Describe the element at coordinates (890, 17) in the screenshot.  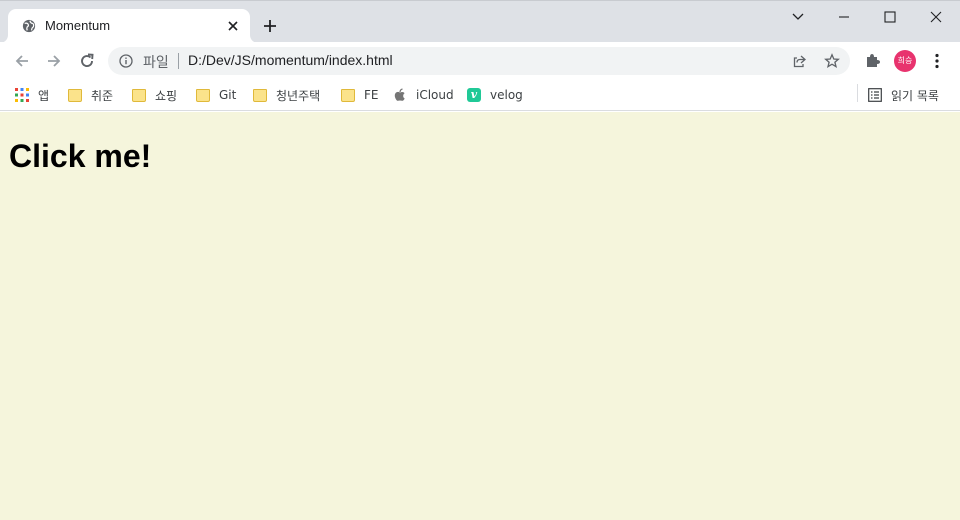
I see `maximize-icon` at that location.